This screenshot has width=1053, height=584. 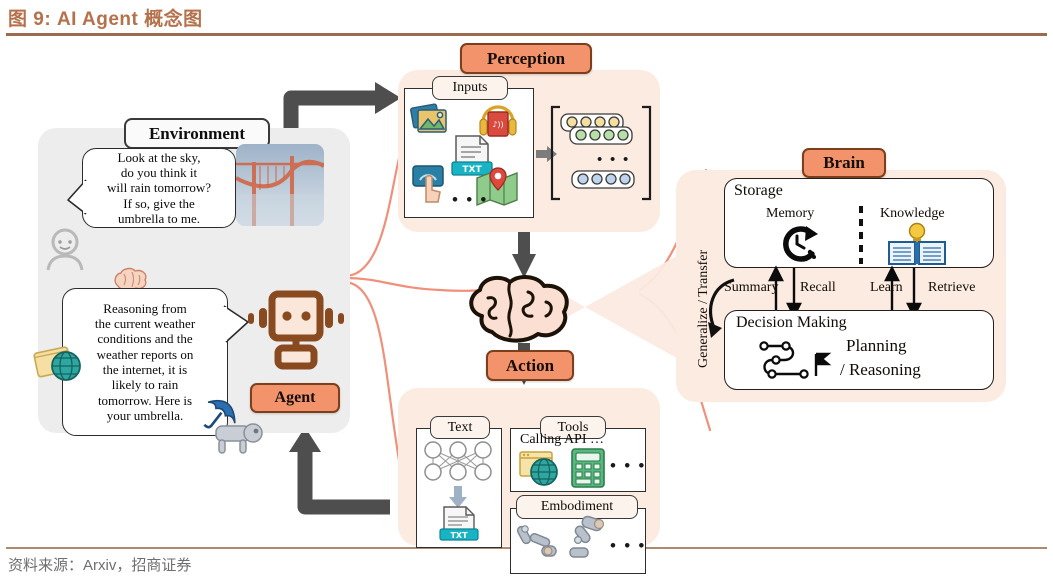 I want to click on svg-text: TXT, so click(x=459, y=535).